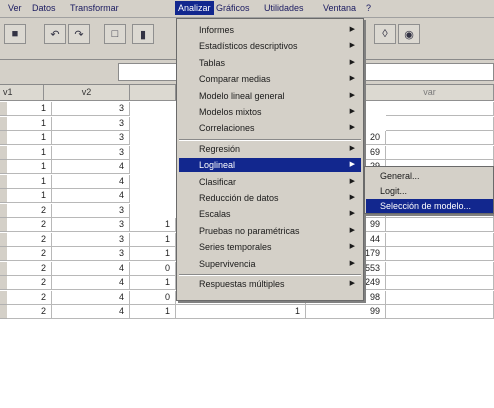 Image resolution: width=494 pixels, height=408 pixels. What do you see at coordinates (233, 8) in the screenshot?
I see `menu-graficos: Gráficos` at bounding box center [233, 8].